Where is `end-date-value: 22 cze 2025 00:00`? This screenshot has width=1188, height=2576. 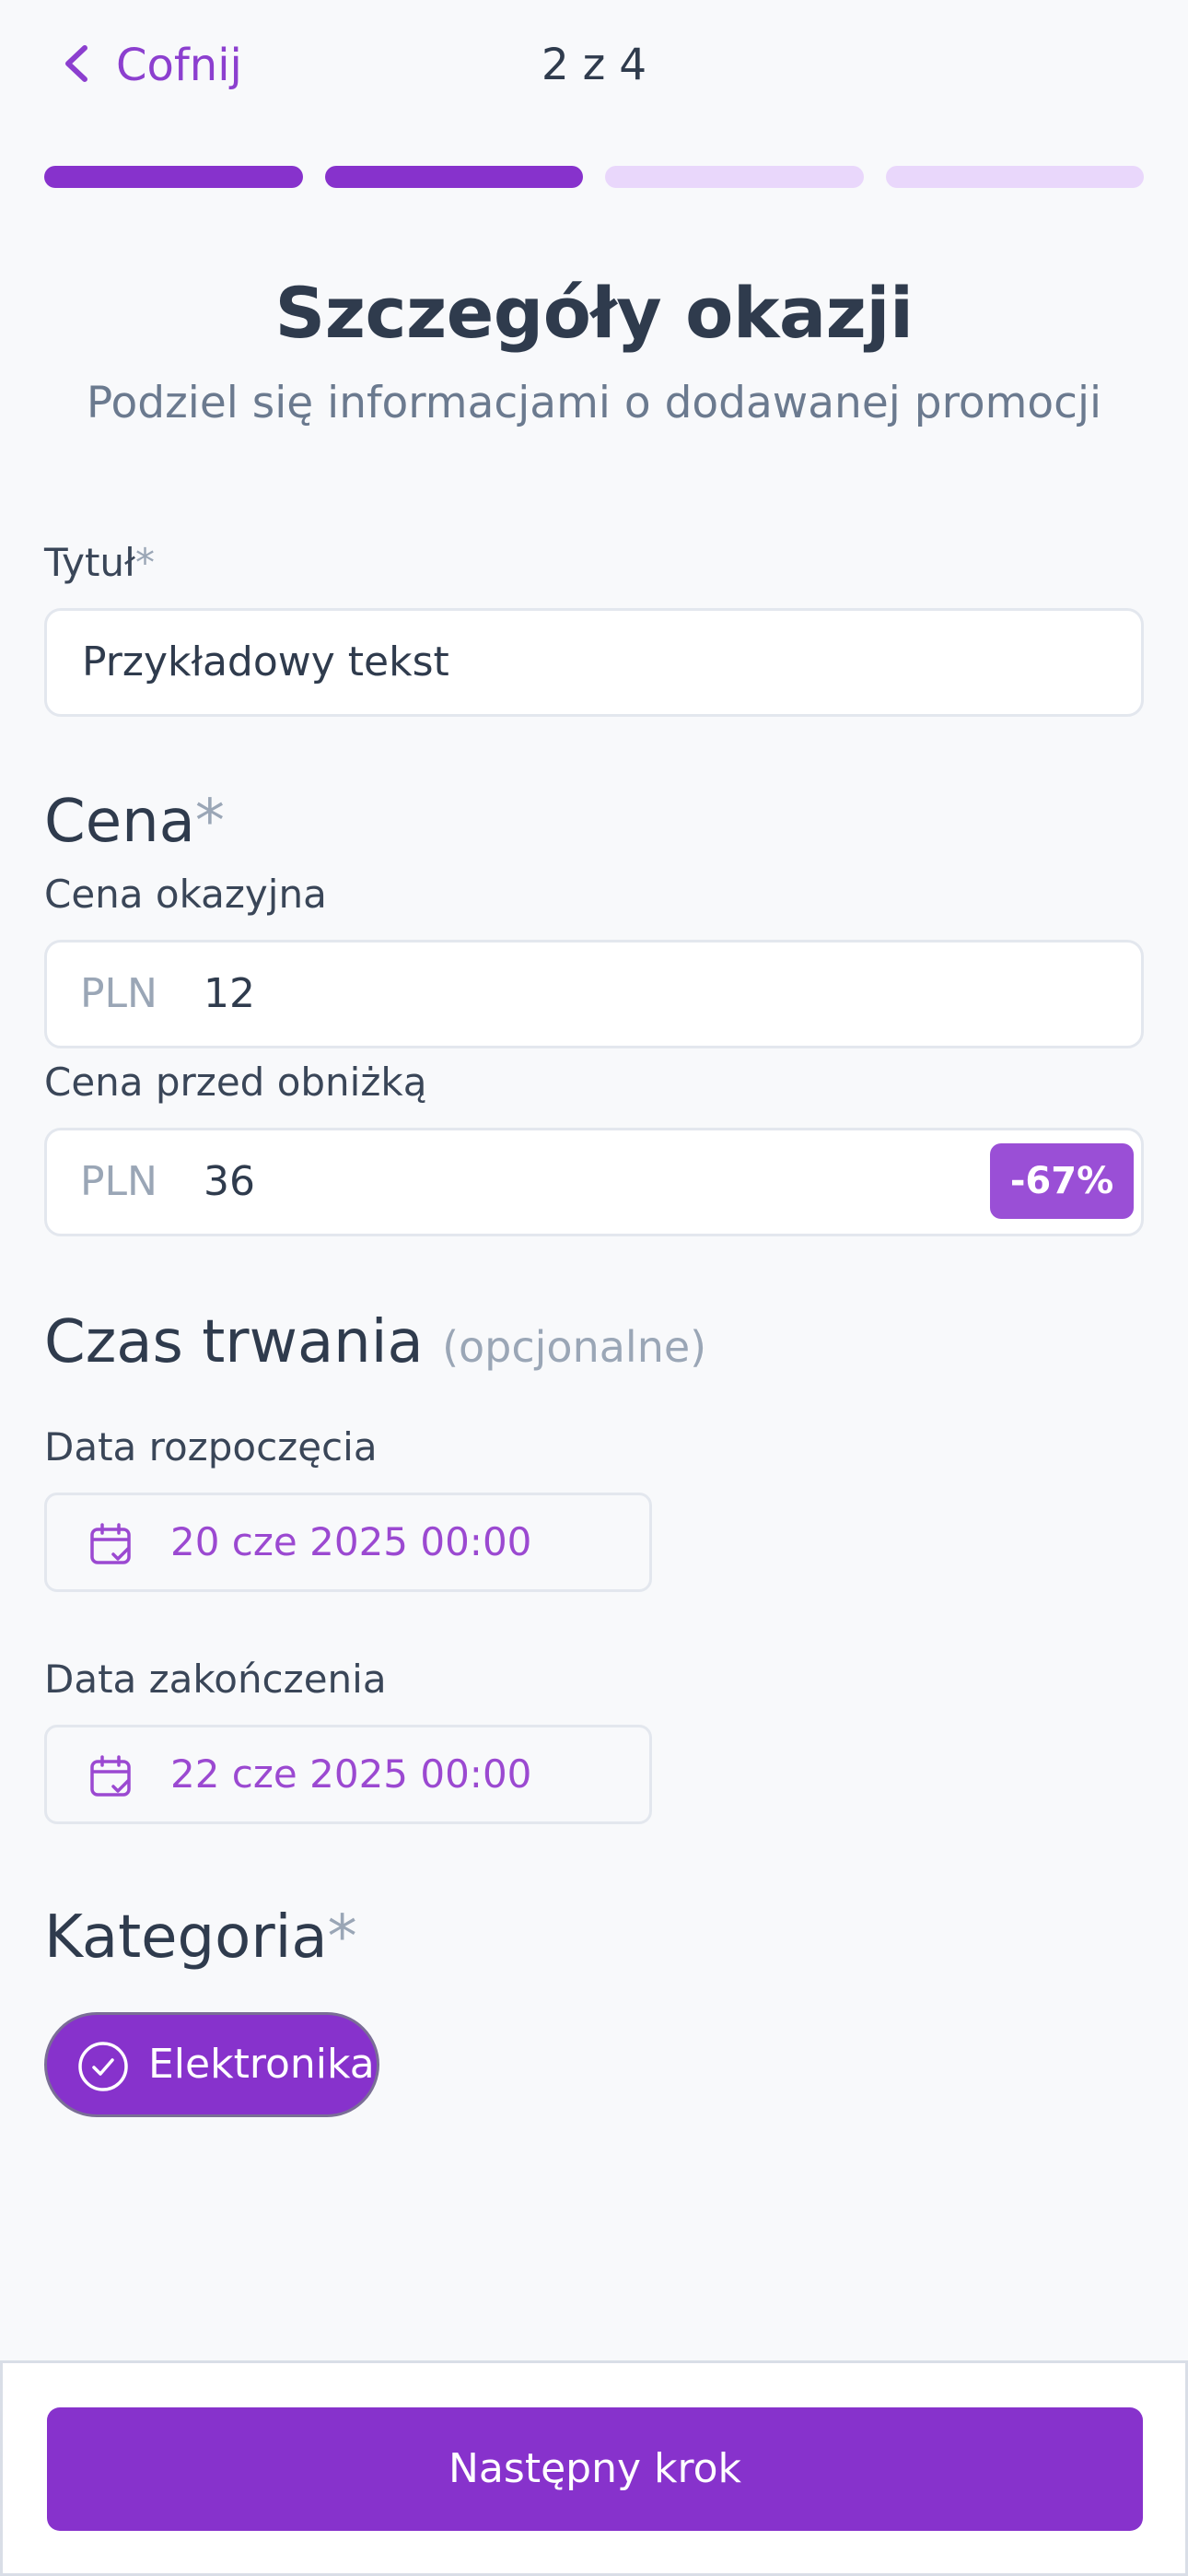
end-date-value: 22 cze 2025 00:00 is located at coordinates (351, 1774).